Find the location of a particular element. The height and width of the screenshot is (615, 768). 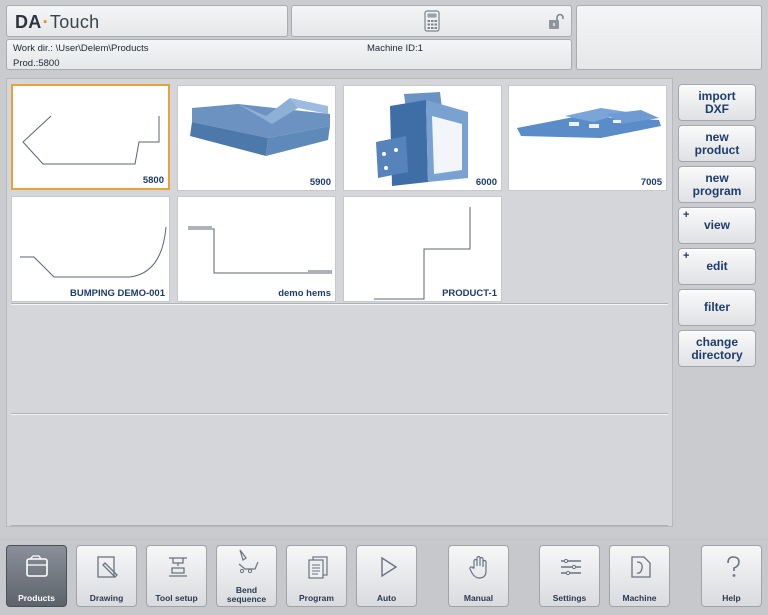

tab-settings: Settings is located at coordinates (569, 576).